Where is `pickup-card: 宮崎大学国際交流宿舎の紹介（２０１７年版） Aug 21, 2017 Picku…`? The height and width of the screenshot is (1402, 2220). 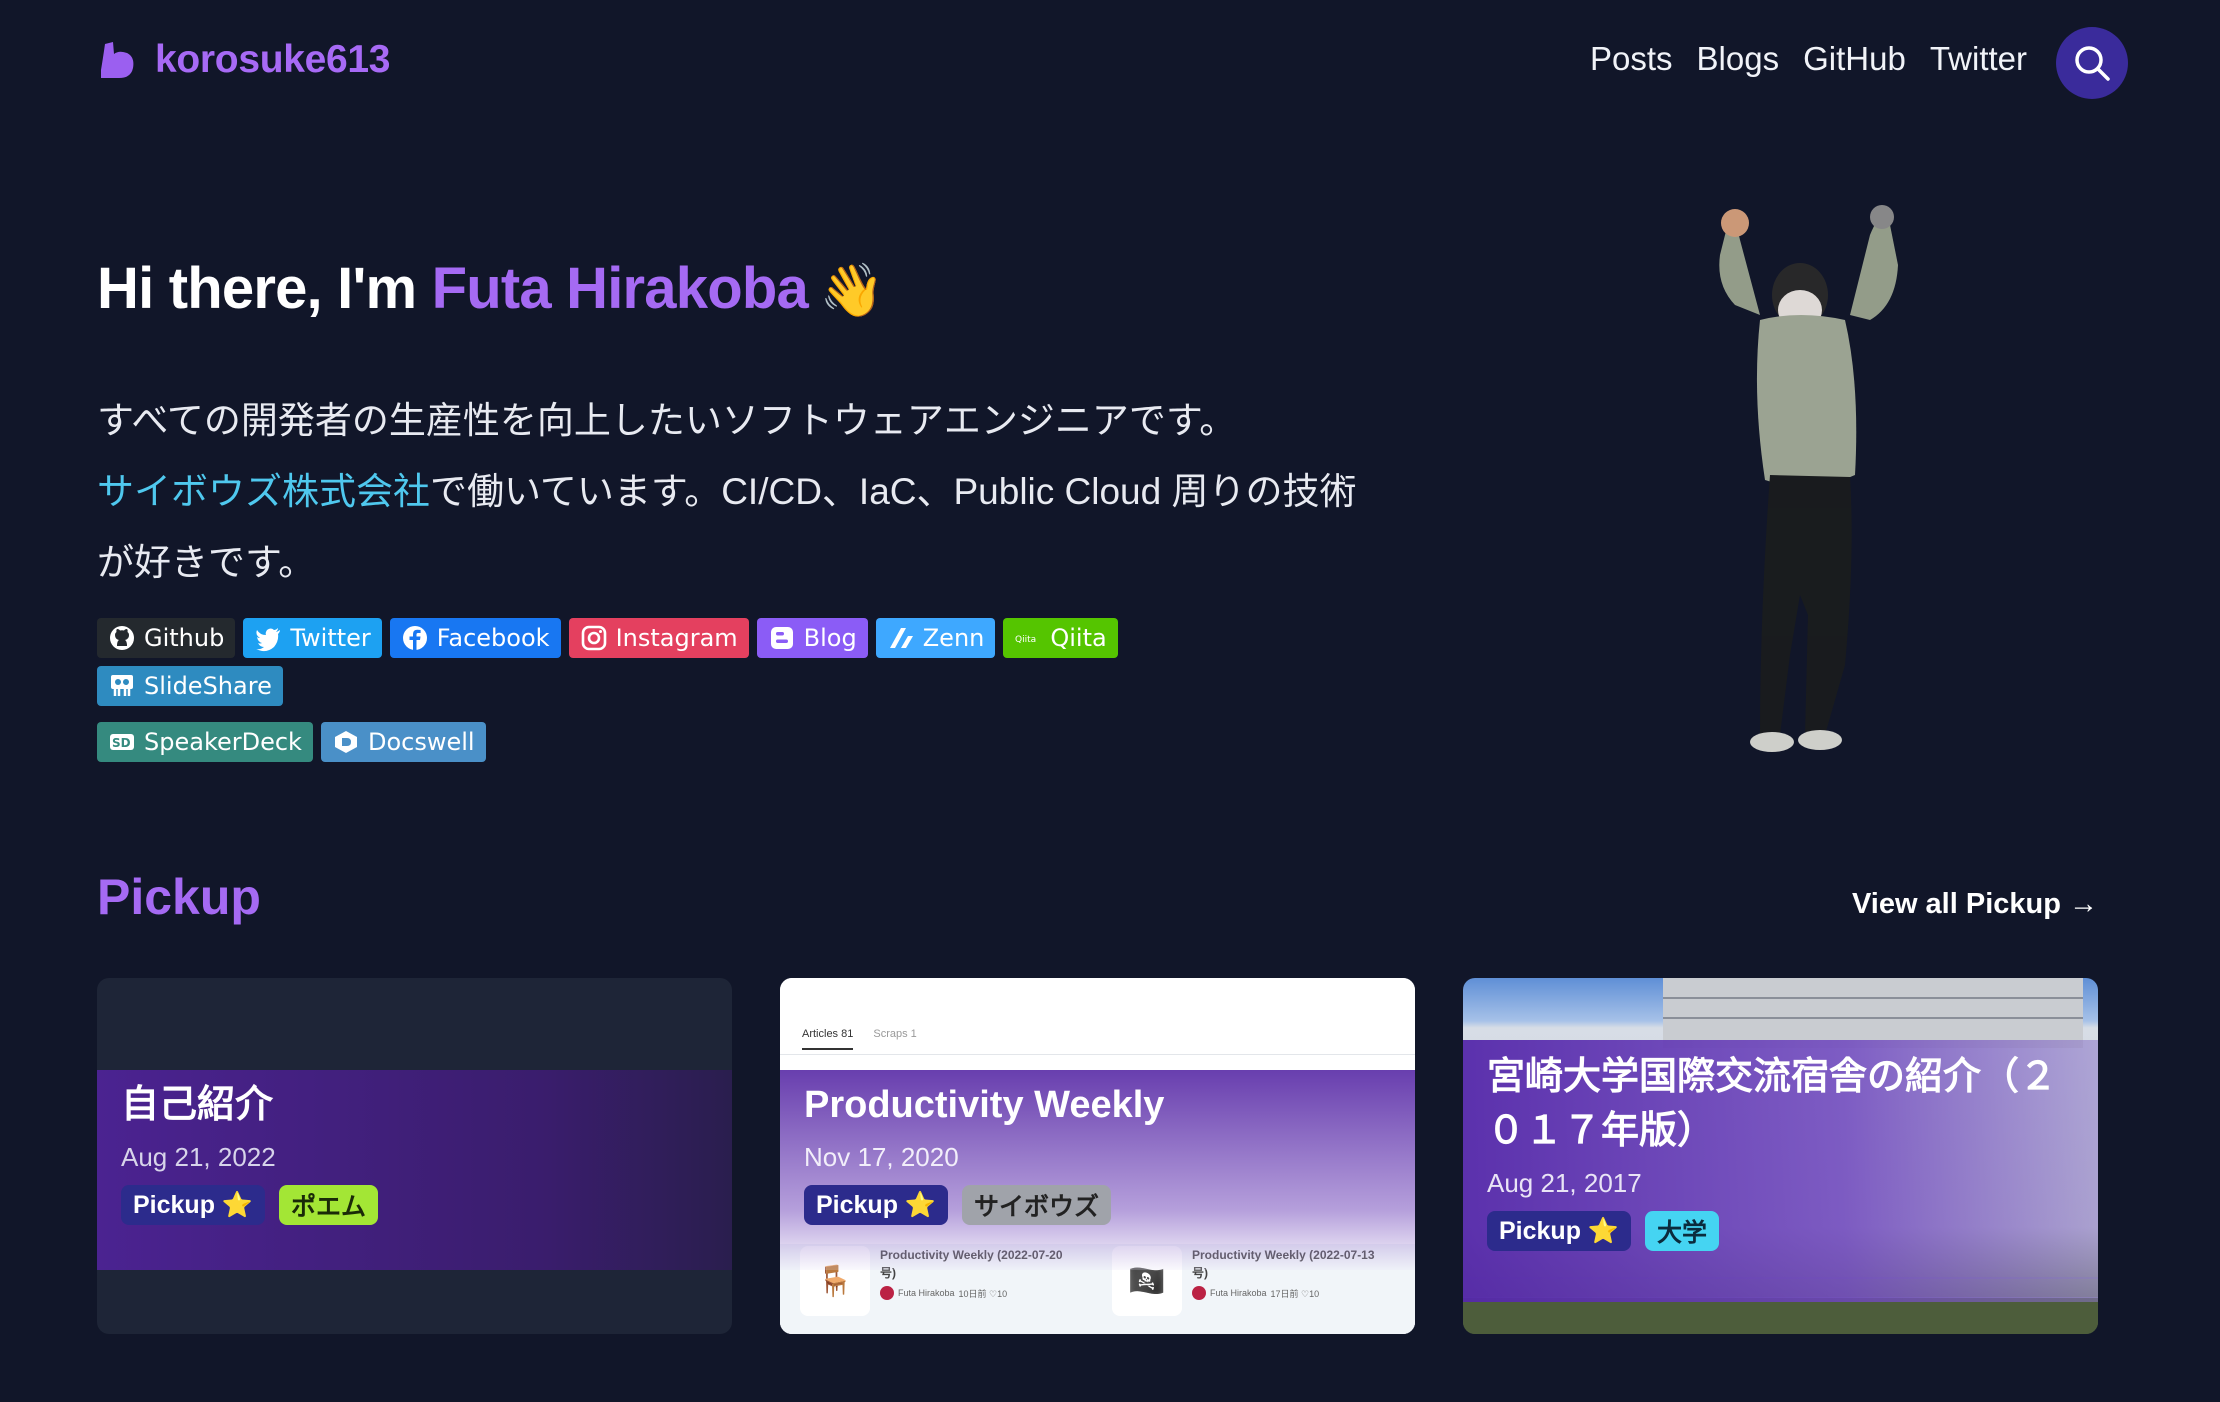 pickup-card: 宮崎大学国際交流宿舎の紹介（２０１７年版） Aug 21, 2017 Picku… is located at coordinates (1780, 1156).